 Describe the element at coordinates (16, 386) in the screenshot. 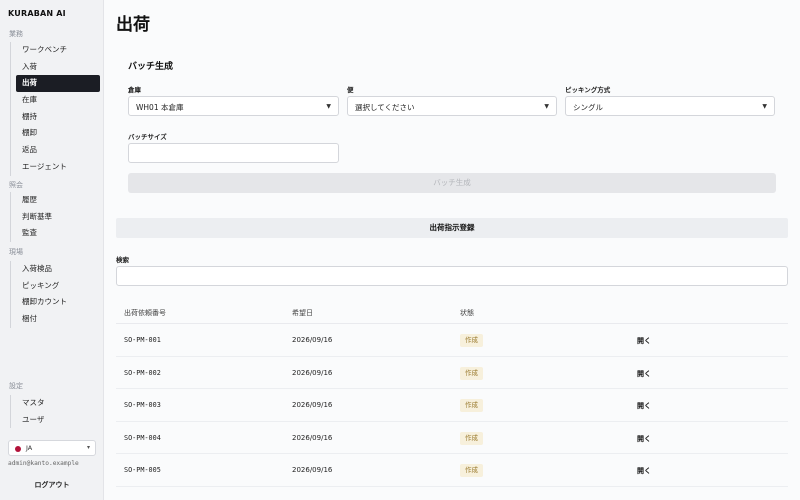

I see `section-label-settings: 設定` at that location.